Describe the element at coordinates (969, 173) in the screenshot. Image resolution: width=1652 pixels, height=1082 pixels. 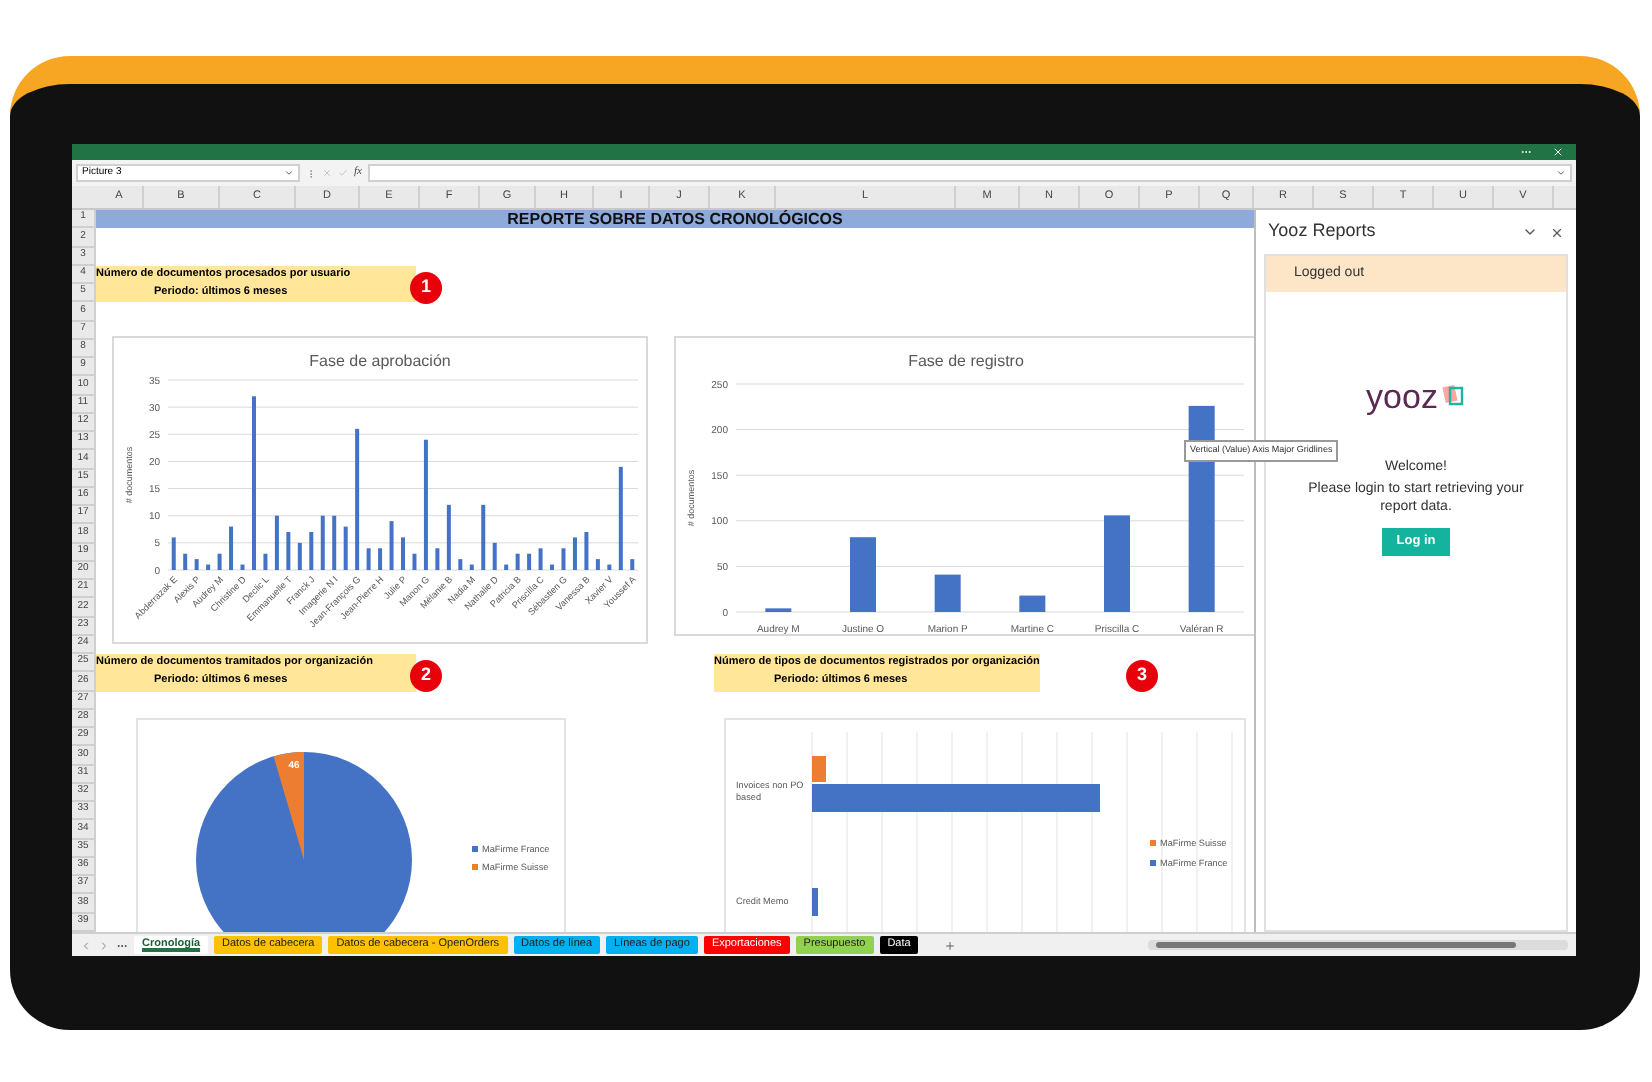
I see `formula-input` at that location.